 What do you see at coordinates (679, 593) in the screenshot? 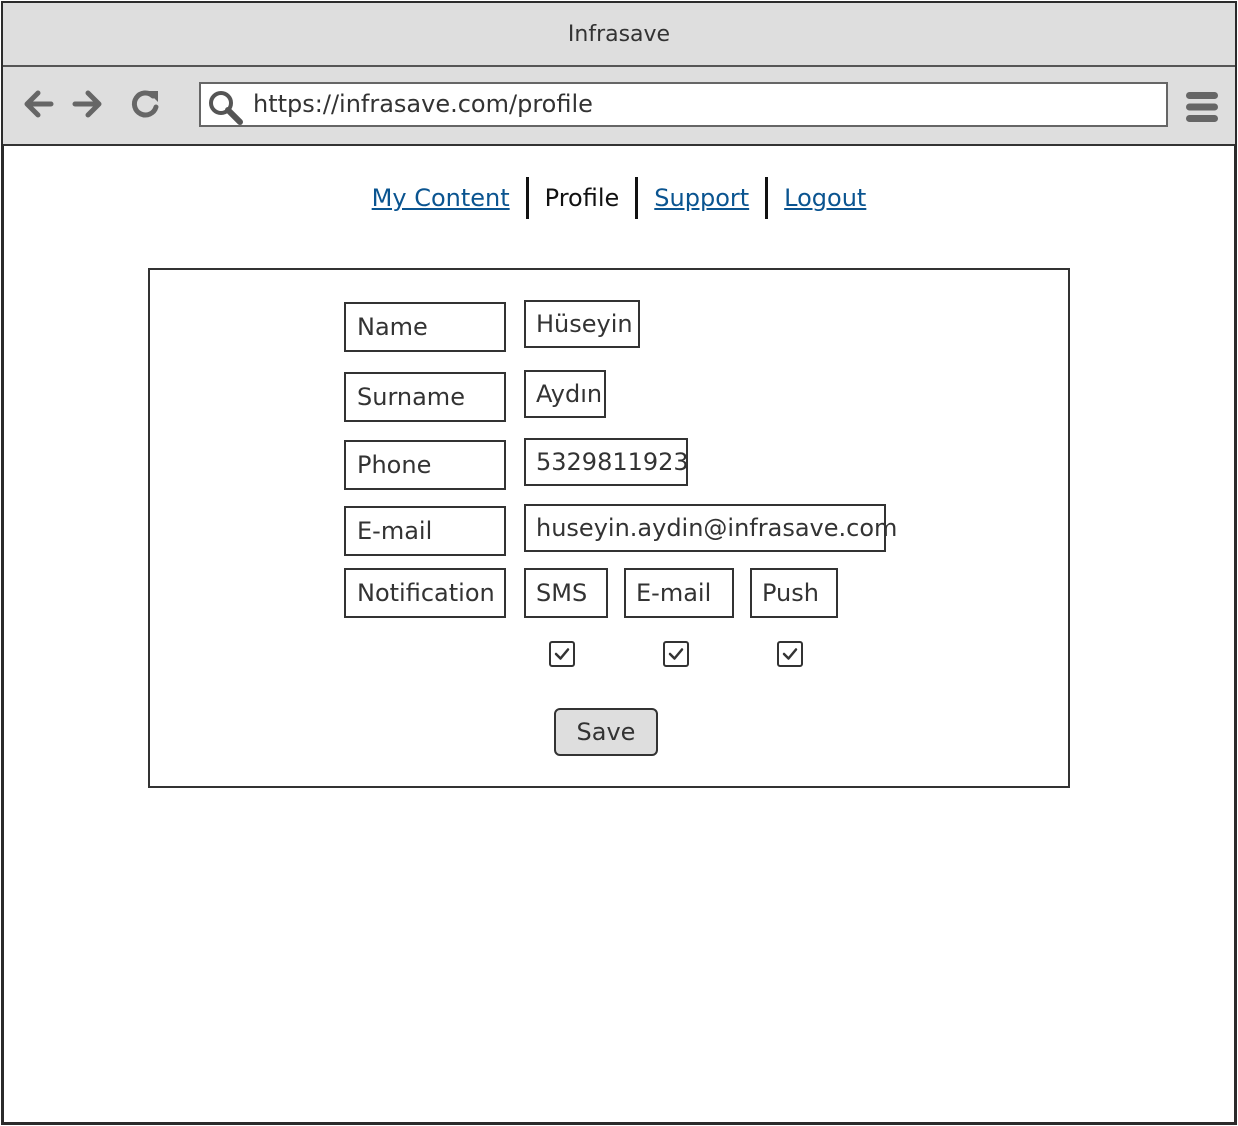
I see `notification-email-label: E-mail` at bounding box center [679, 593].